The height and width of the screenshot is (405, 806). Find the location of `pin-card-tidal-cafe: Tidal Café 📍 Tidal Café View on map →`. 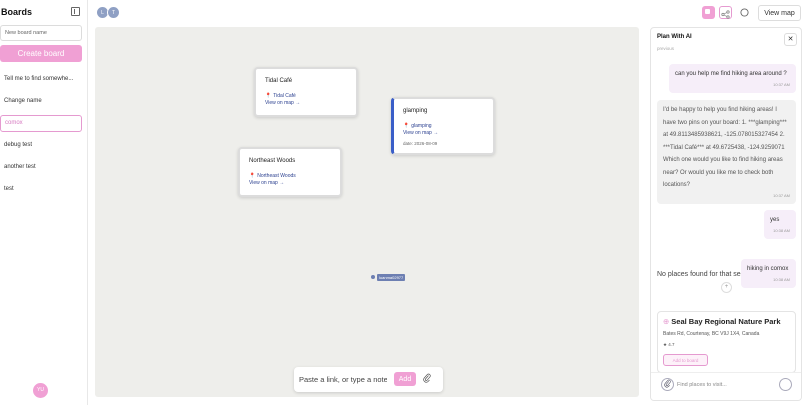

pin-card-tidal-cafe: Tidal Café 📍 Tidal Café View on map → is located at coordinates (306, 92).